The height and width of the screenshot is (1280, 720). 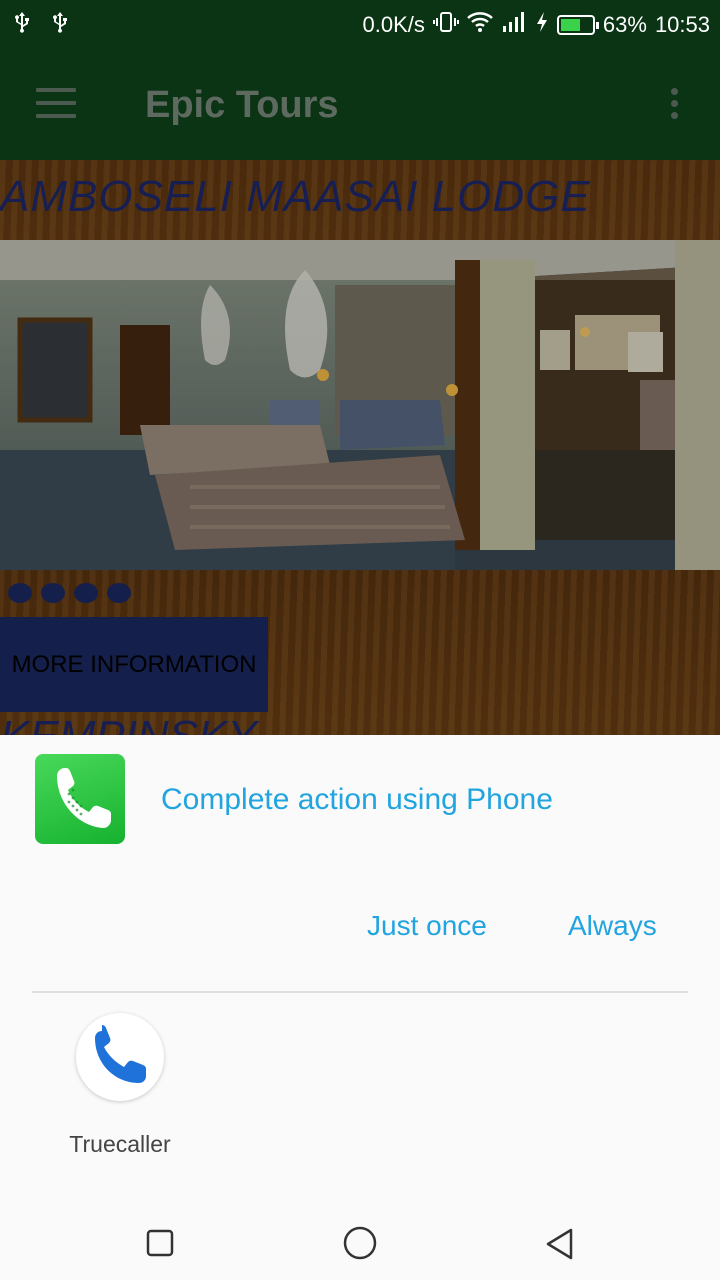 What do you see at coordinates (560, 1246) in the screenshot?
I see `back-triangle-icon` at bounding box center [560, 1246].